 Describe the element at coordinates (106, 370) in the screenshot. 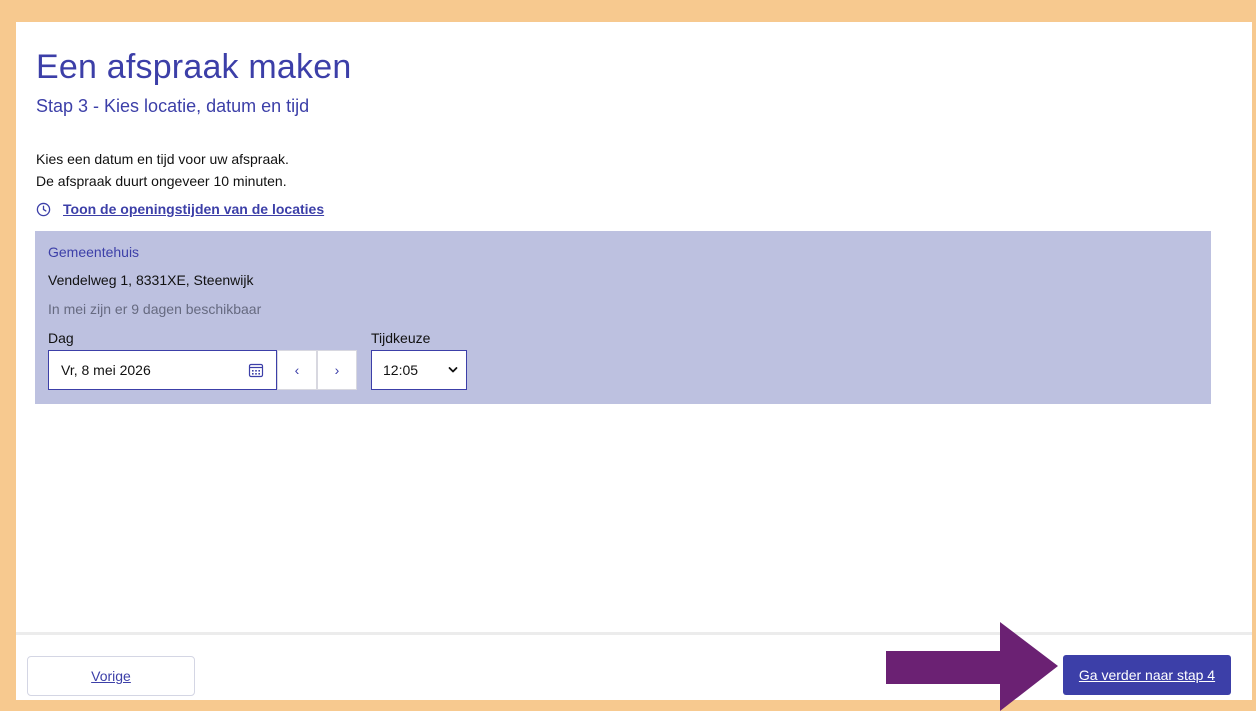

I see `date-value: Vr, 8 mei 2026` at that location.